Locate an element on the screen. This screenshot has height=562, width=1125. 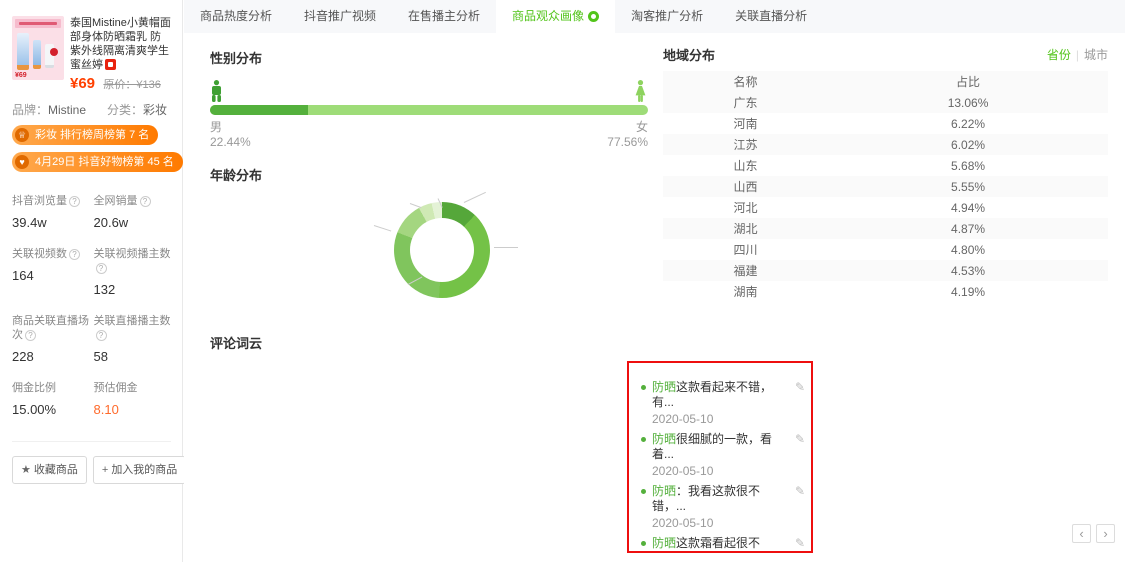
stat-label: 预估佣金 is located at coordinates (115, 388).